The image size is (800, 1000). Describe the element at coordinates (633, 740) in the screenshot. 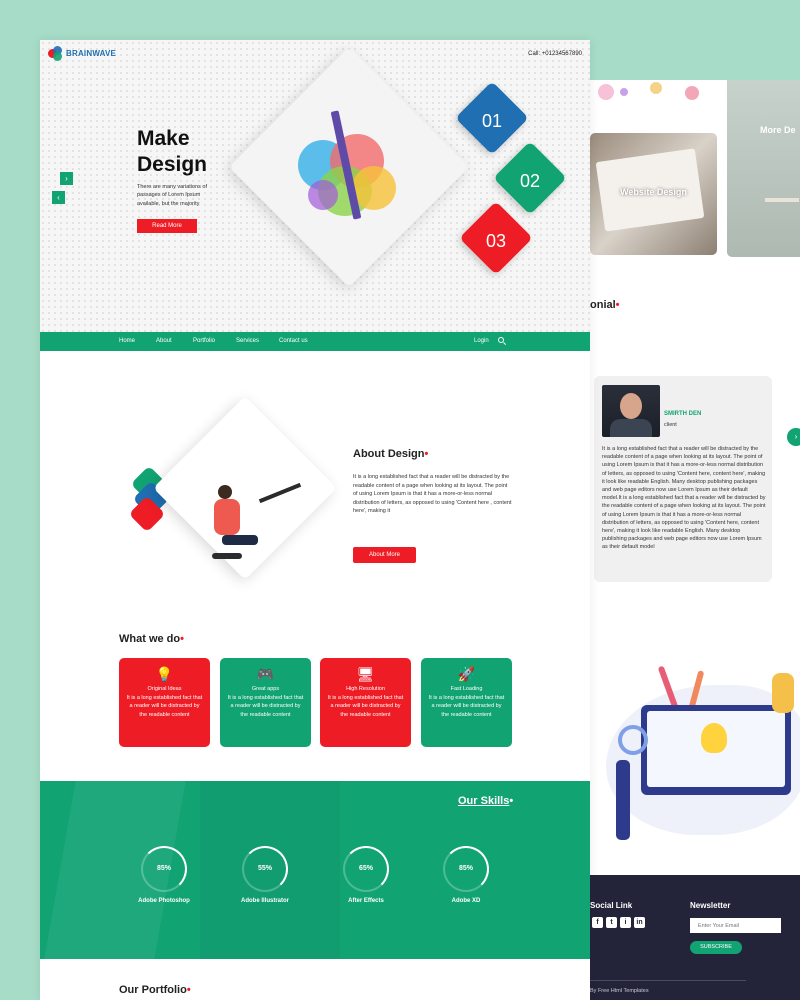

I see `magnifier-icon` at that location.